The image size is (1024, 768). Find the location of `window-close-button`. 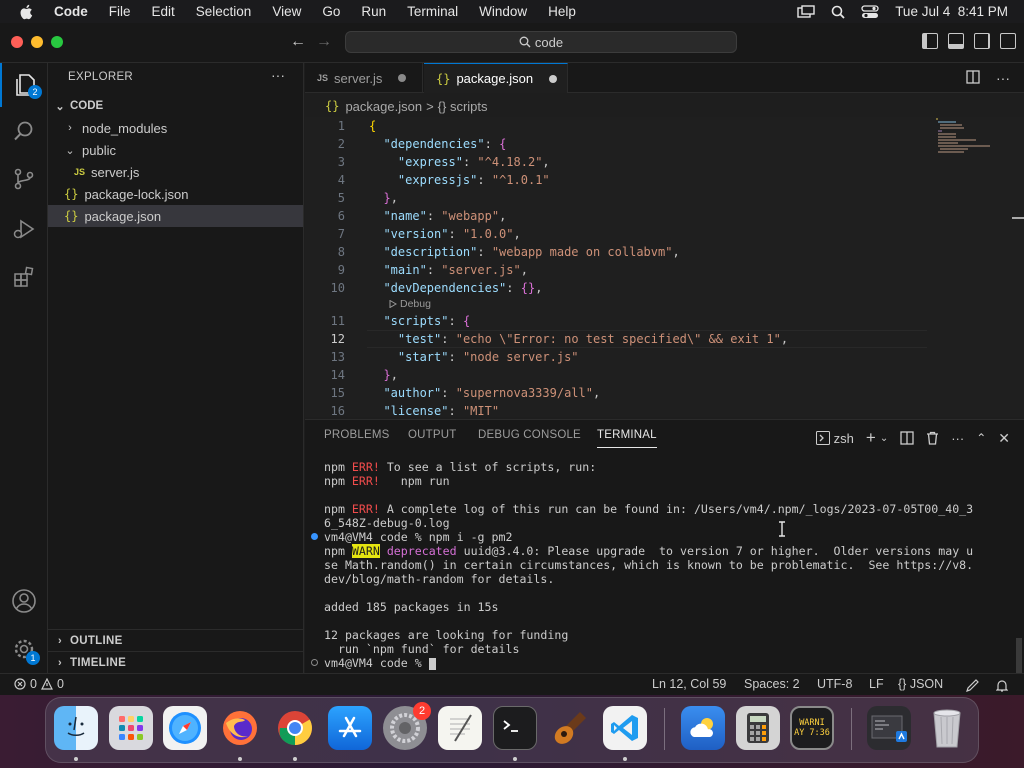

window-close-button is located at coordinates (17, 42).